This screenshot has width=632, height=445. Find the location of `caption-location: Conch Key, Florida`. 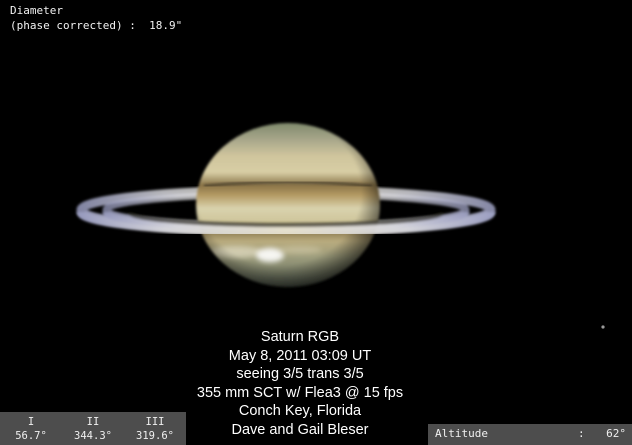

caption-location: Conch Key, Florida is located at coordinates (300, 411).